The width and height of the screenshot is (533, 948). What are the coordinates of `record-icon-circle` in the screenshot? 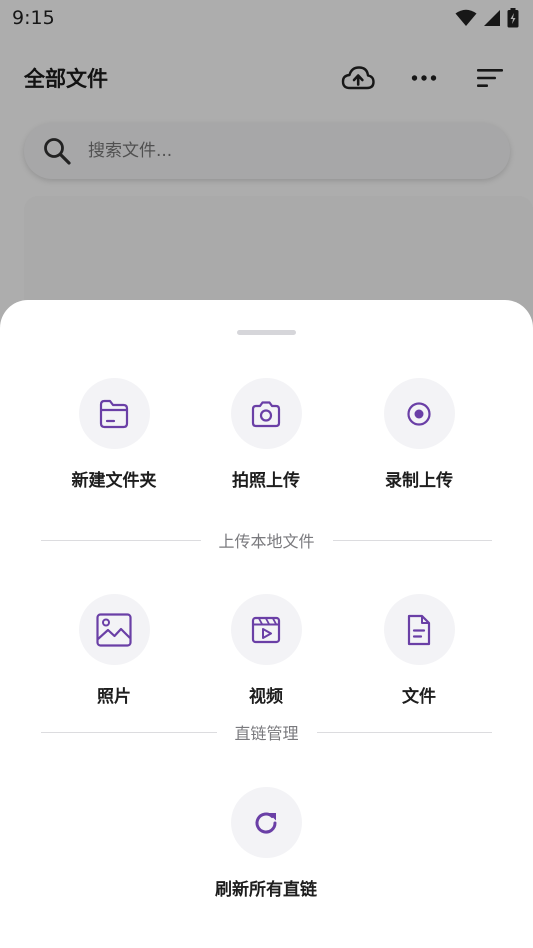 It's located at (419, 413).